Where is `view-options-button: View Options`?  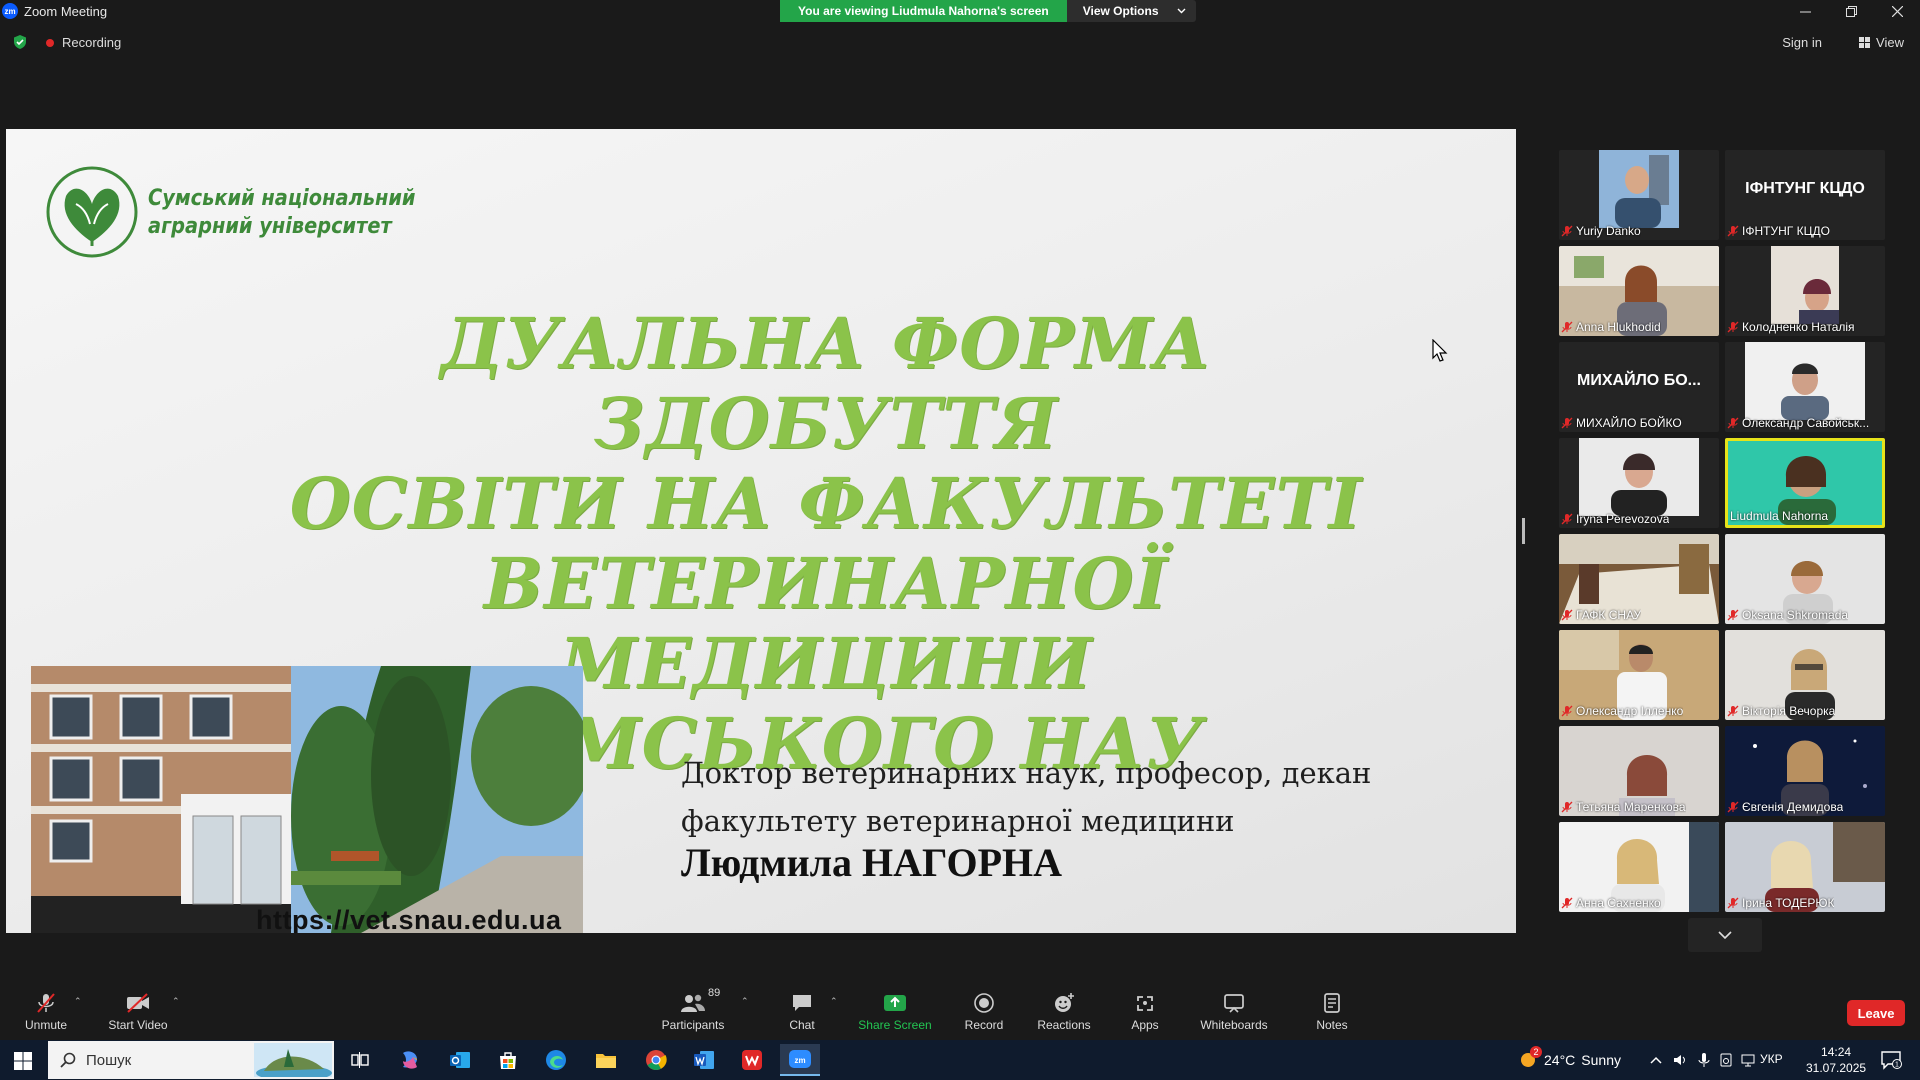
view-options-button: View Options is located at coordinates (1131, 11).